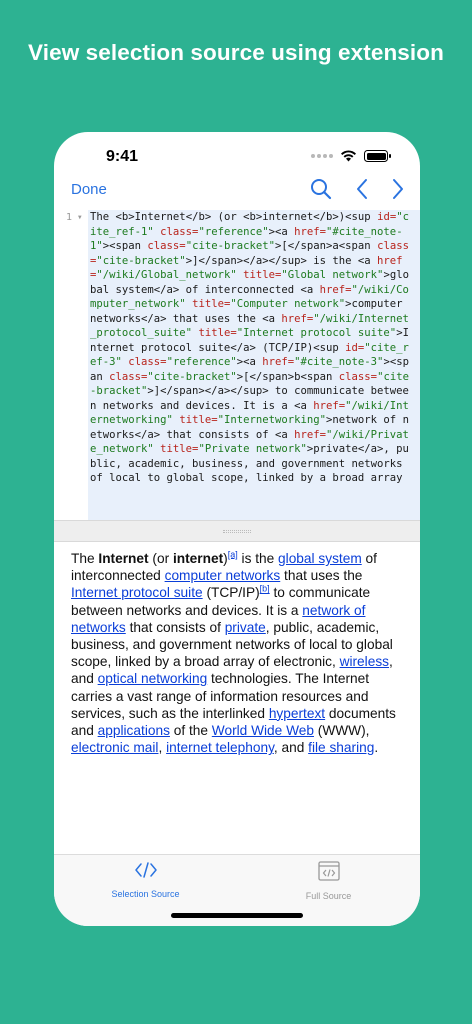  I want to click on done-button: Done, so click(89, 189).